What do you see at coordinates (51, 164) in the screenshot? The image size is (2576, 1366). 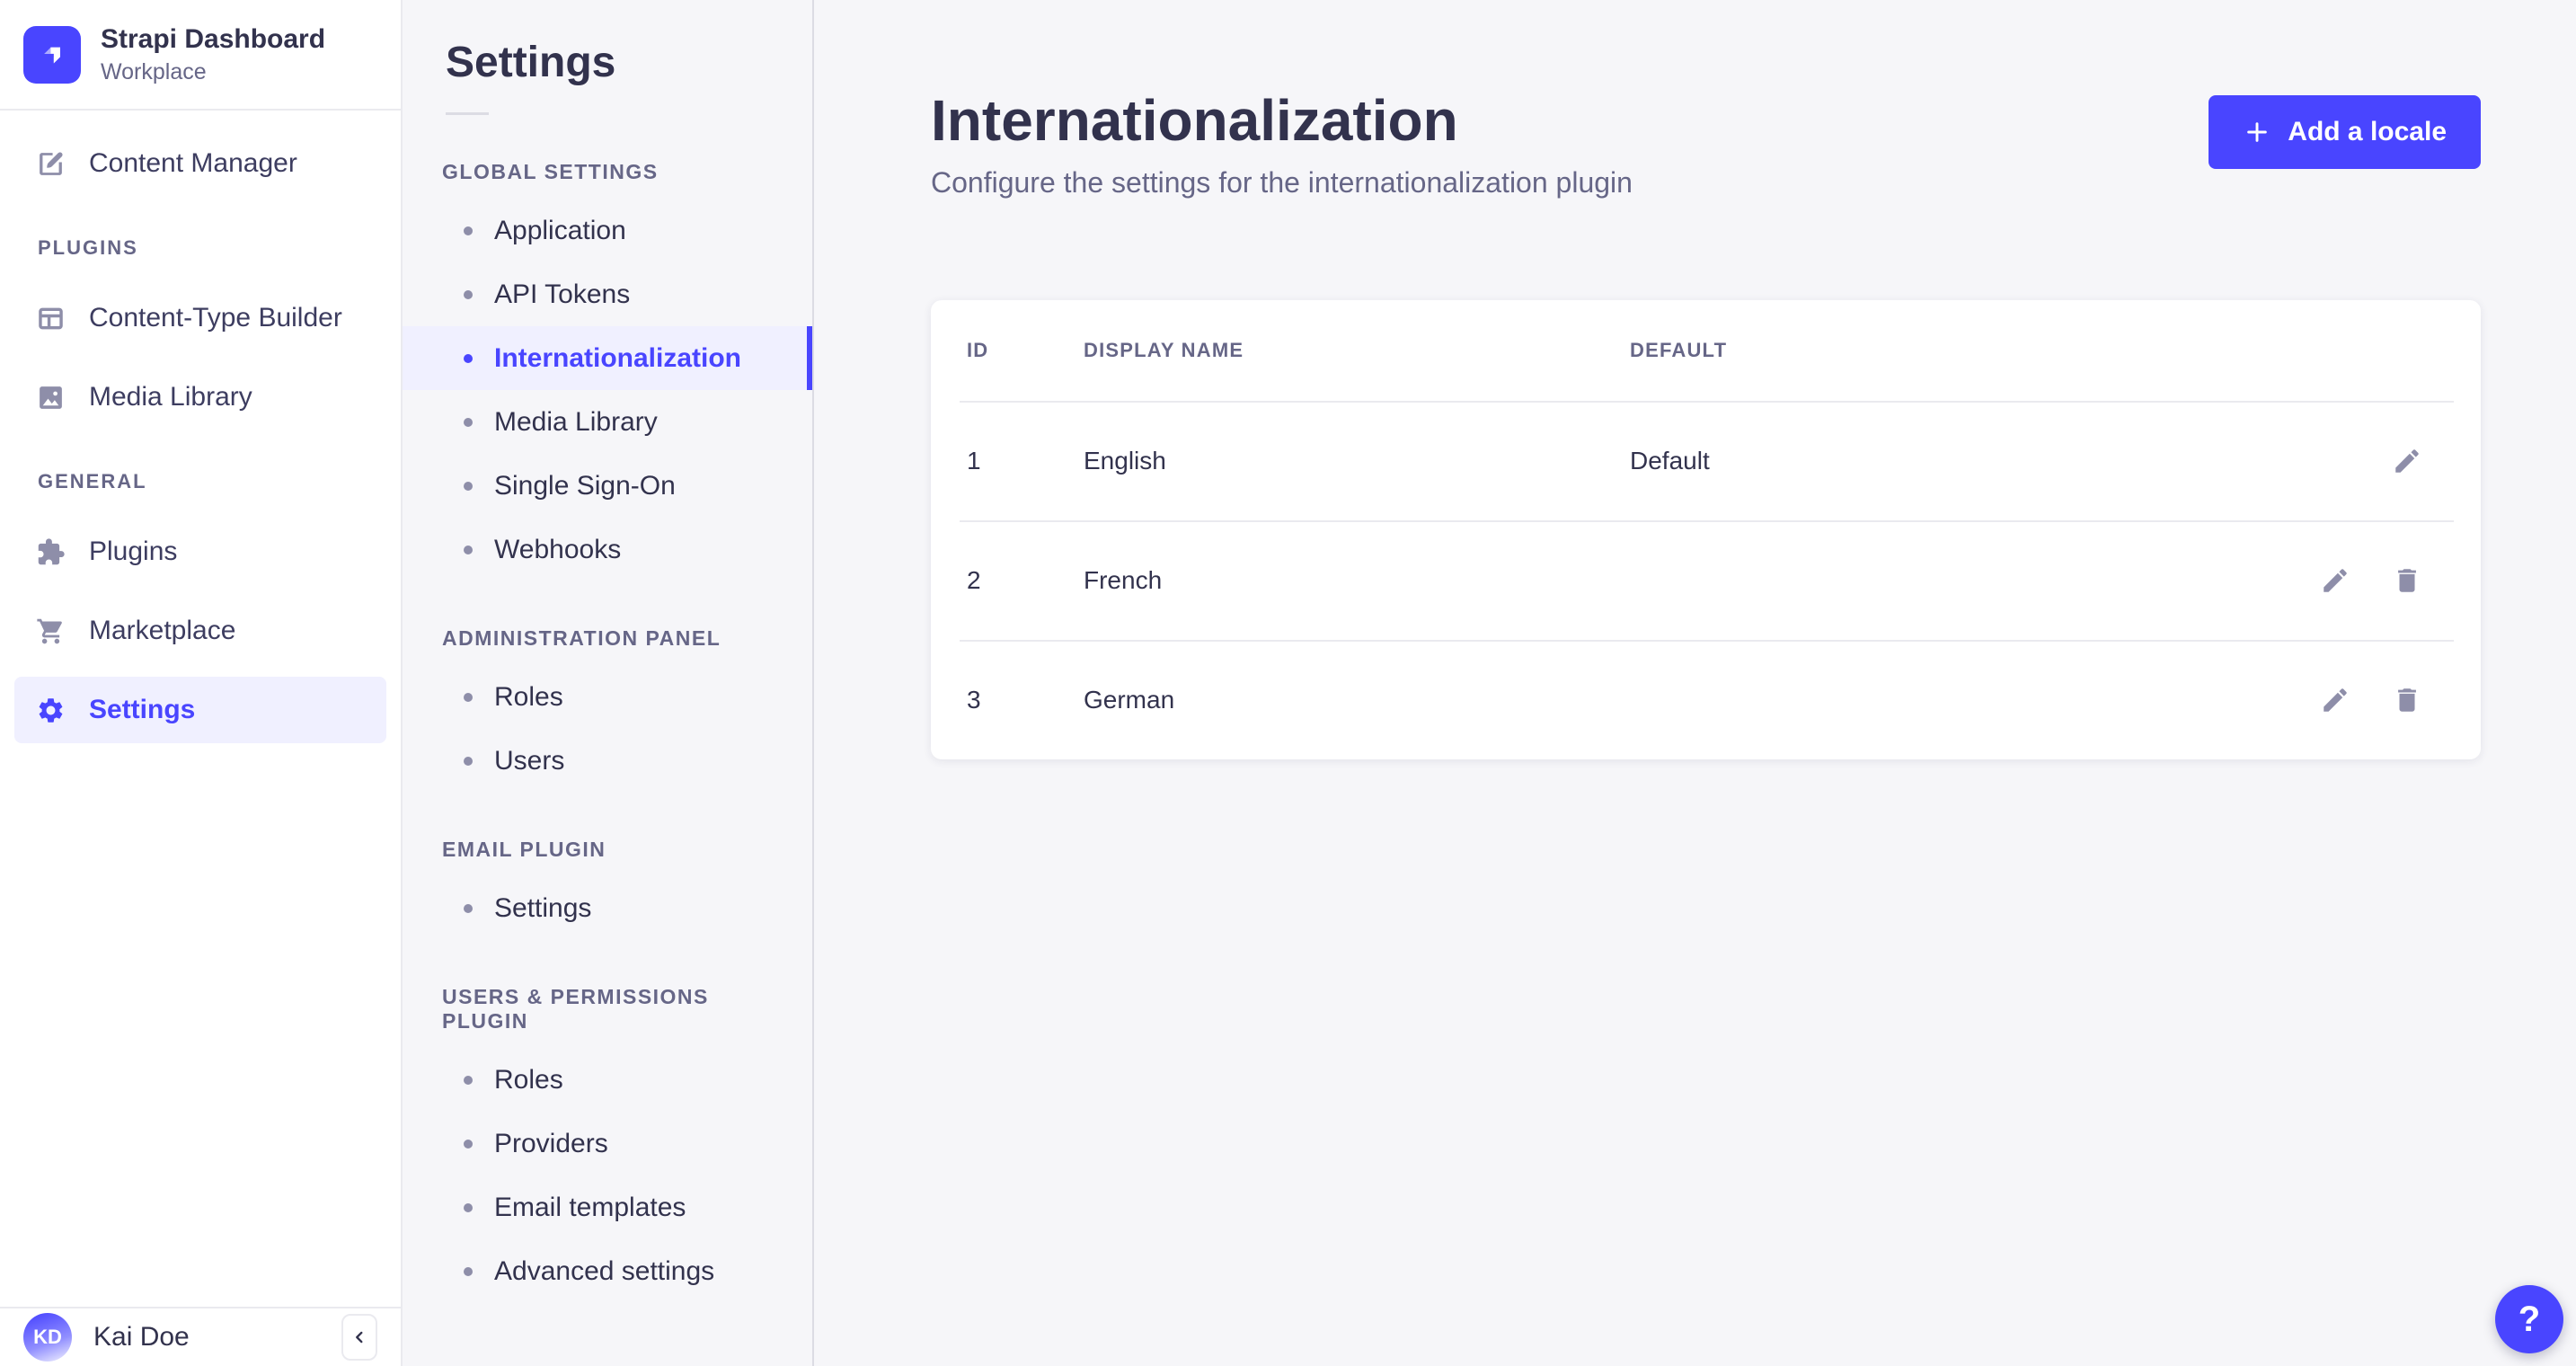 I see `content-manager-icon` at bounding box center [51, 164].